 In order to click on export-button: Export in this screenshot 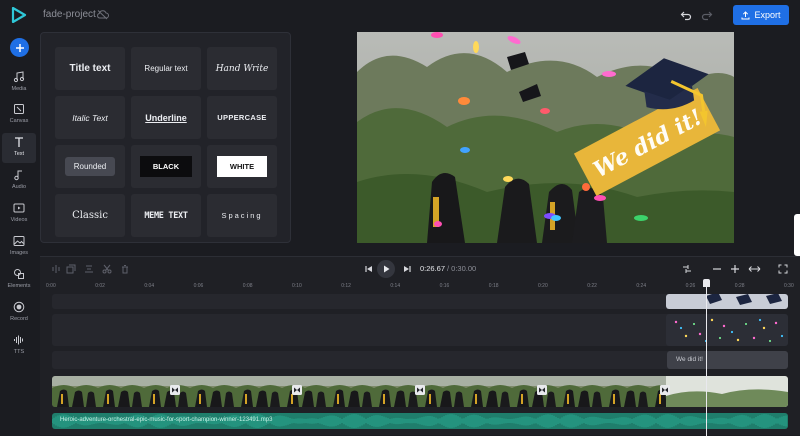, I will do `click(761, 15)`.